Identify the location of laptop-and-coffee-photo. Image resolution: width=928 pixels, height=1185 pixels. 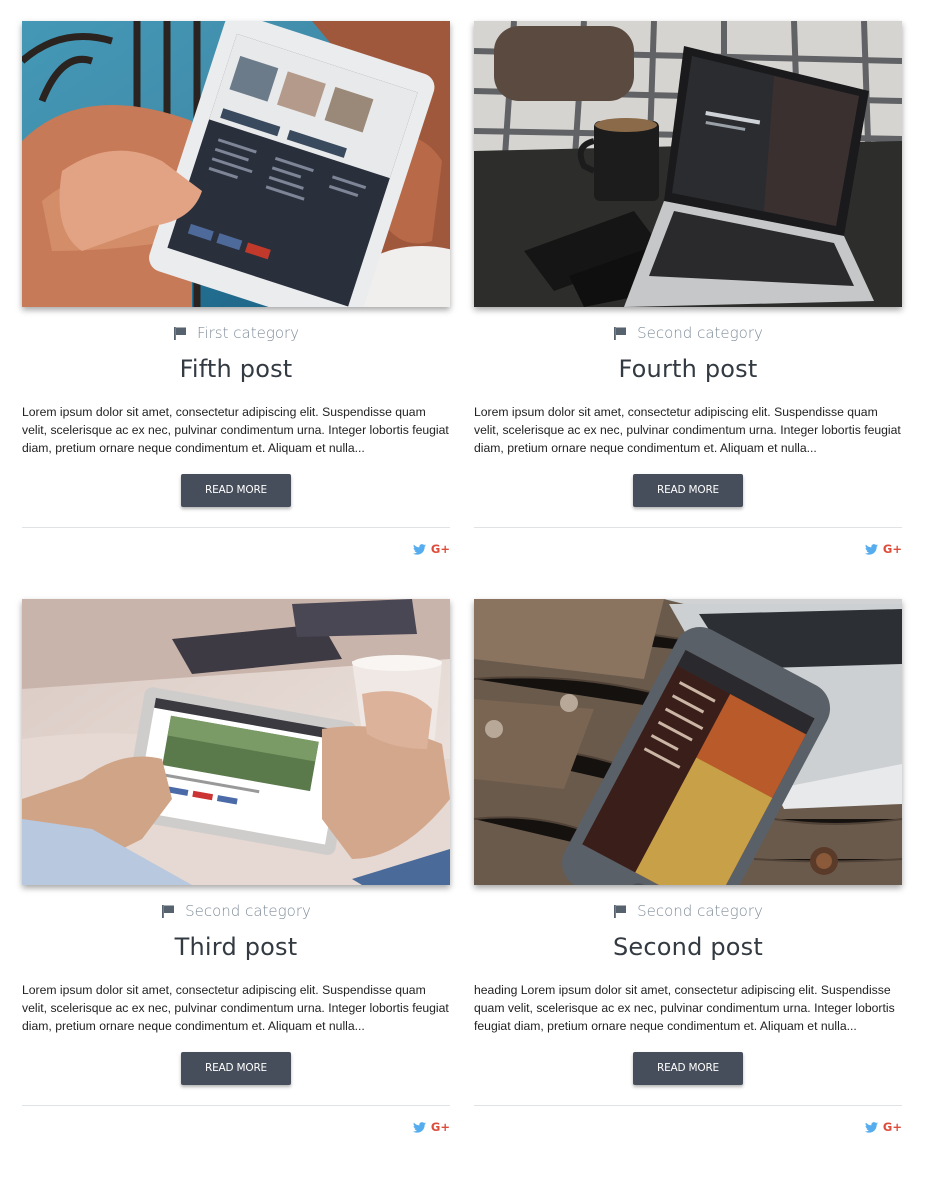
(688, 164).